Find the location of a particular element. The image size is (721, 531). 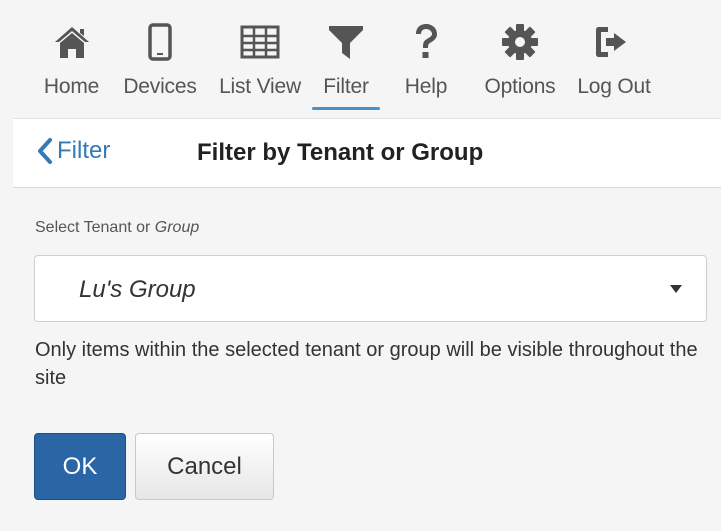

field-label-prefix: Select Tenant or is located at coordinates (95, 227).